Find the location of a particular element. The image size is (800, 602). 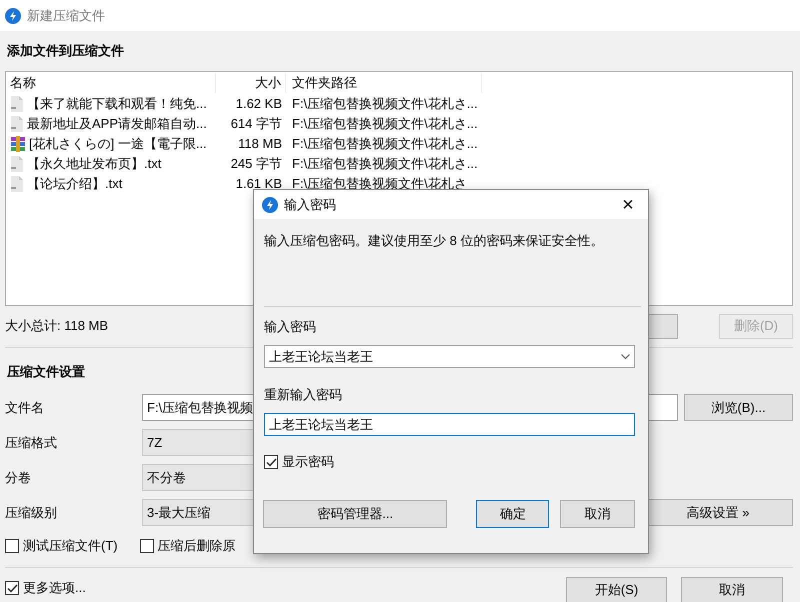

checkbox-label: 显示密码 is located at coordinates (308, 462).